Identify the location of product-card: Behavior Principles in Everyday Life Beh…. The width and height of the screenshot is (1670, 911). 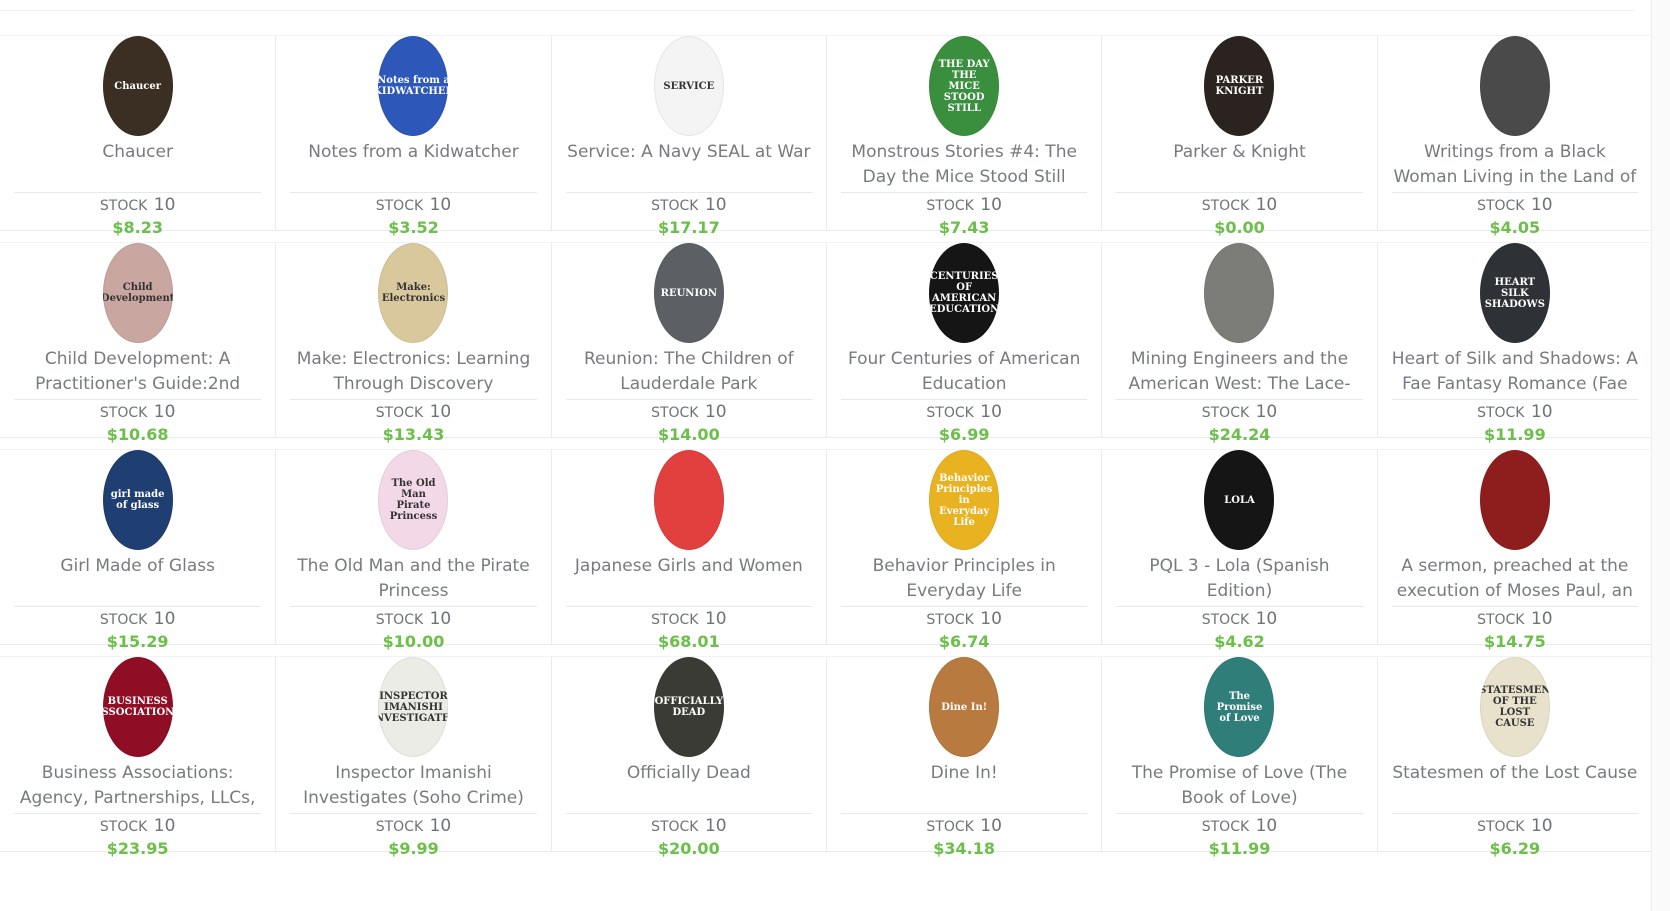
(964, 550).